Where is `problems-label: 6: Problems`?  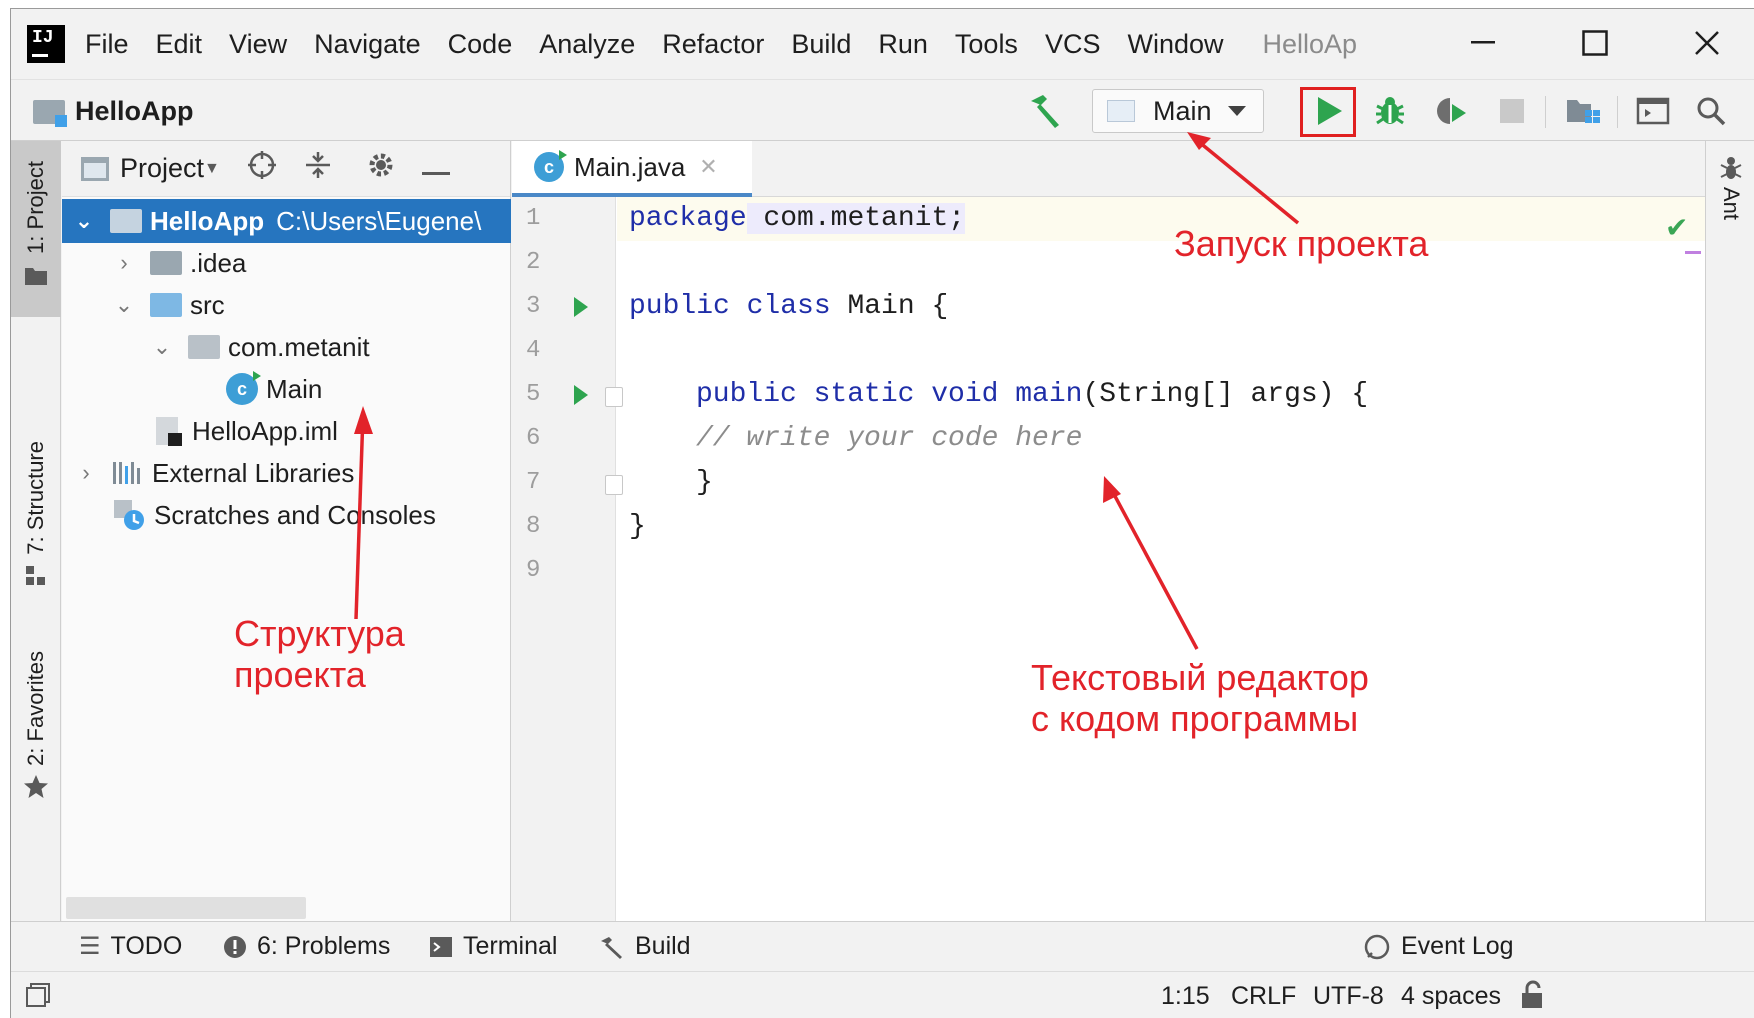
problems-label: 6: Problems is located at coordinates (324, 946).